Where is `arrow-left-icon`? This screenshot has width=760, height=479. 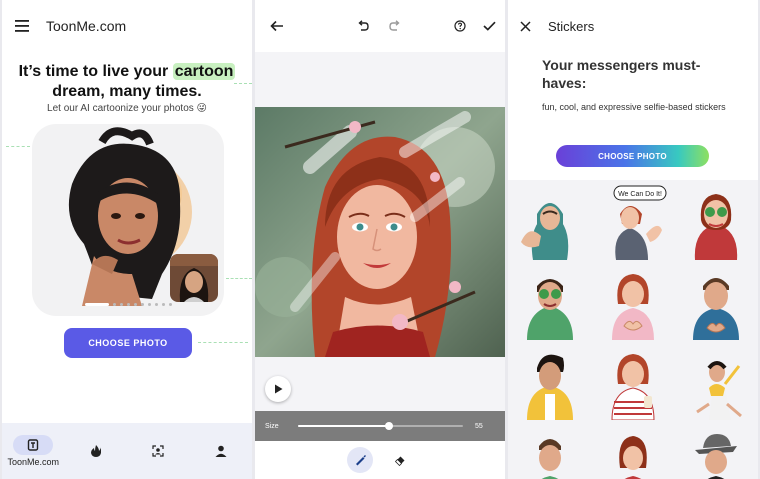
arrow-left-icon is located at coordinates (276, 26).